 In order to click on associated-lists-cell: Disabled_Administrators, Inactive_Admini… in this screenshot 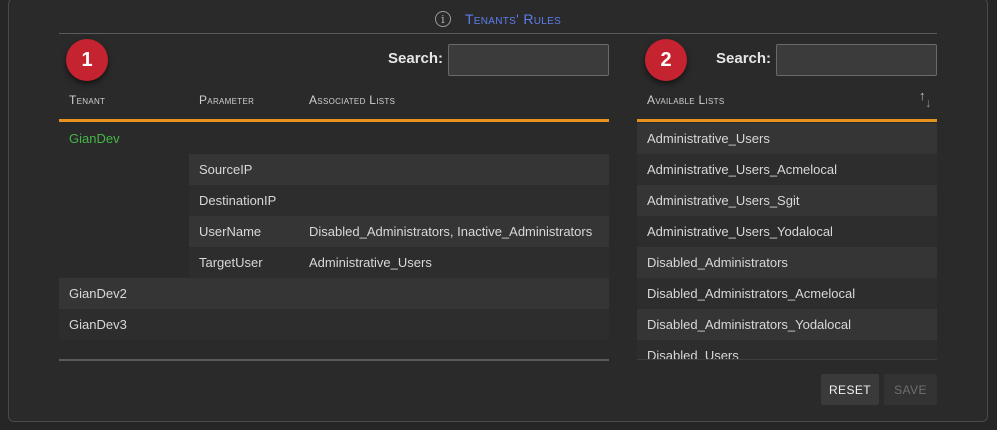, I will do `click(451, 231)`.